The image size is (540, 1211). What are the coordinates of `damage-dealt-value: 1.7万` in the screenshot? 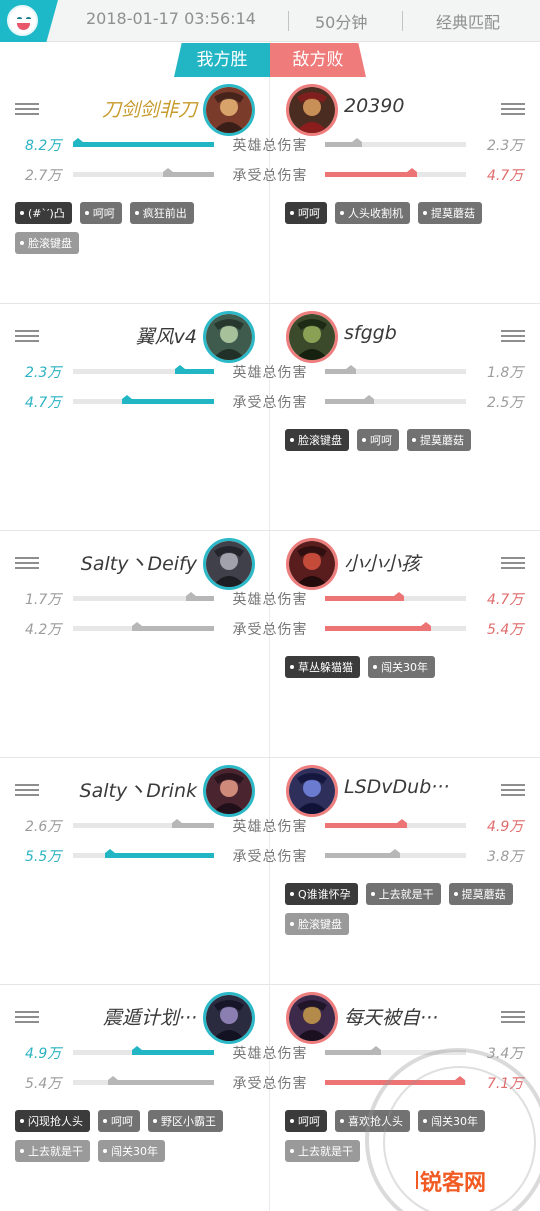 It's located at (43, 600).